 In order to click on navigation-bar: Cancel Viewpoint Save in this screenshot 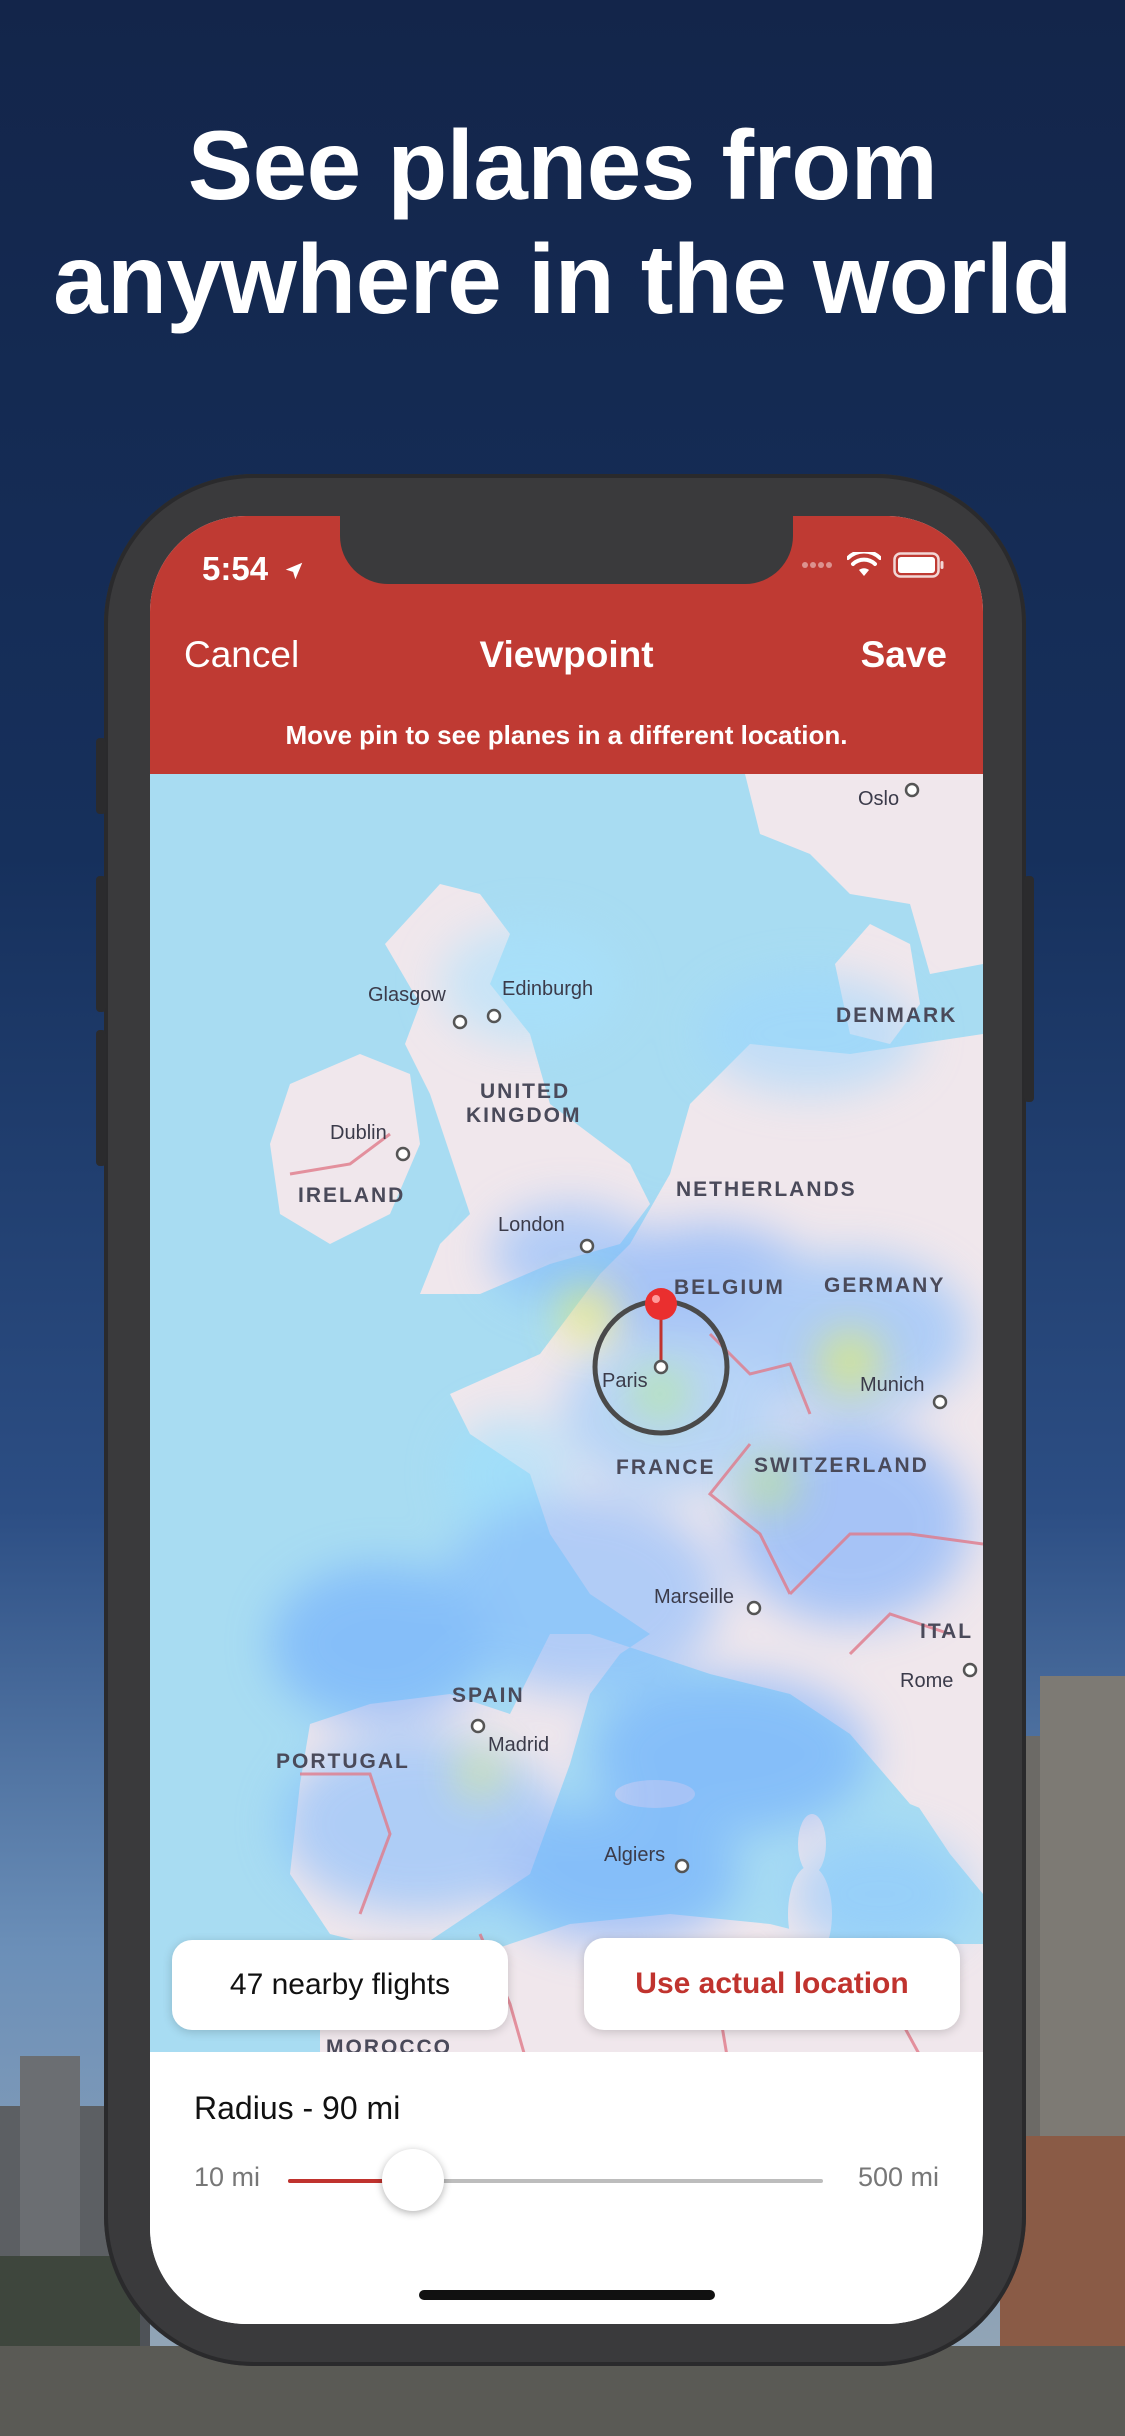, I will do `click(566, 664)`.